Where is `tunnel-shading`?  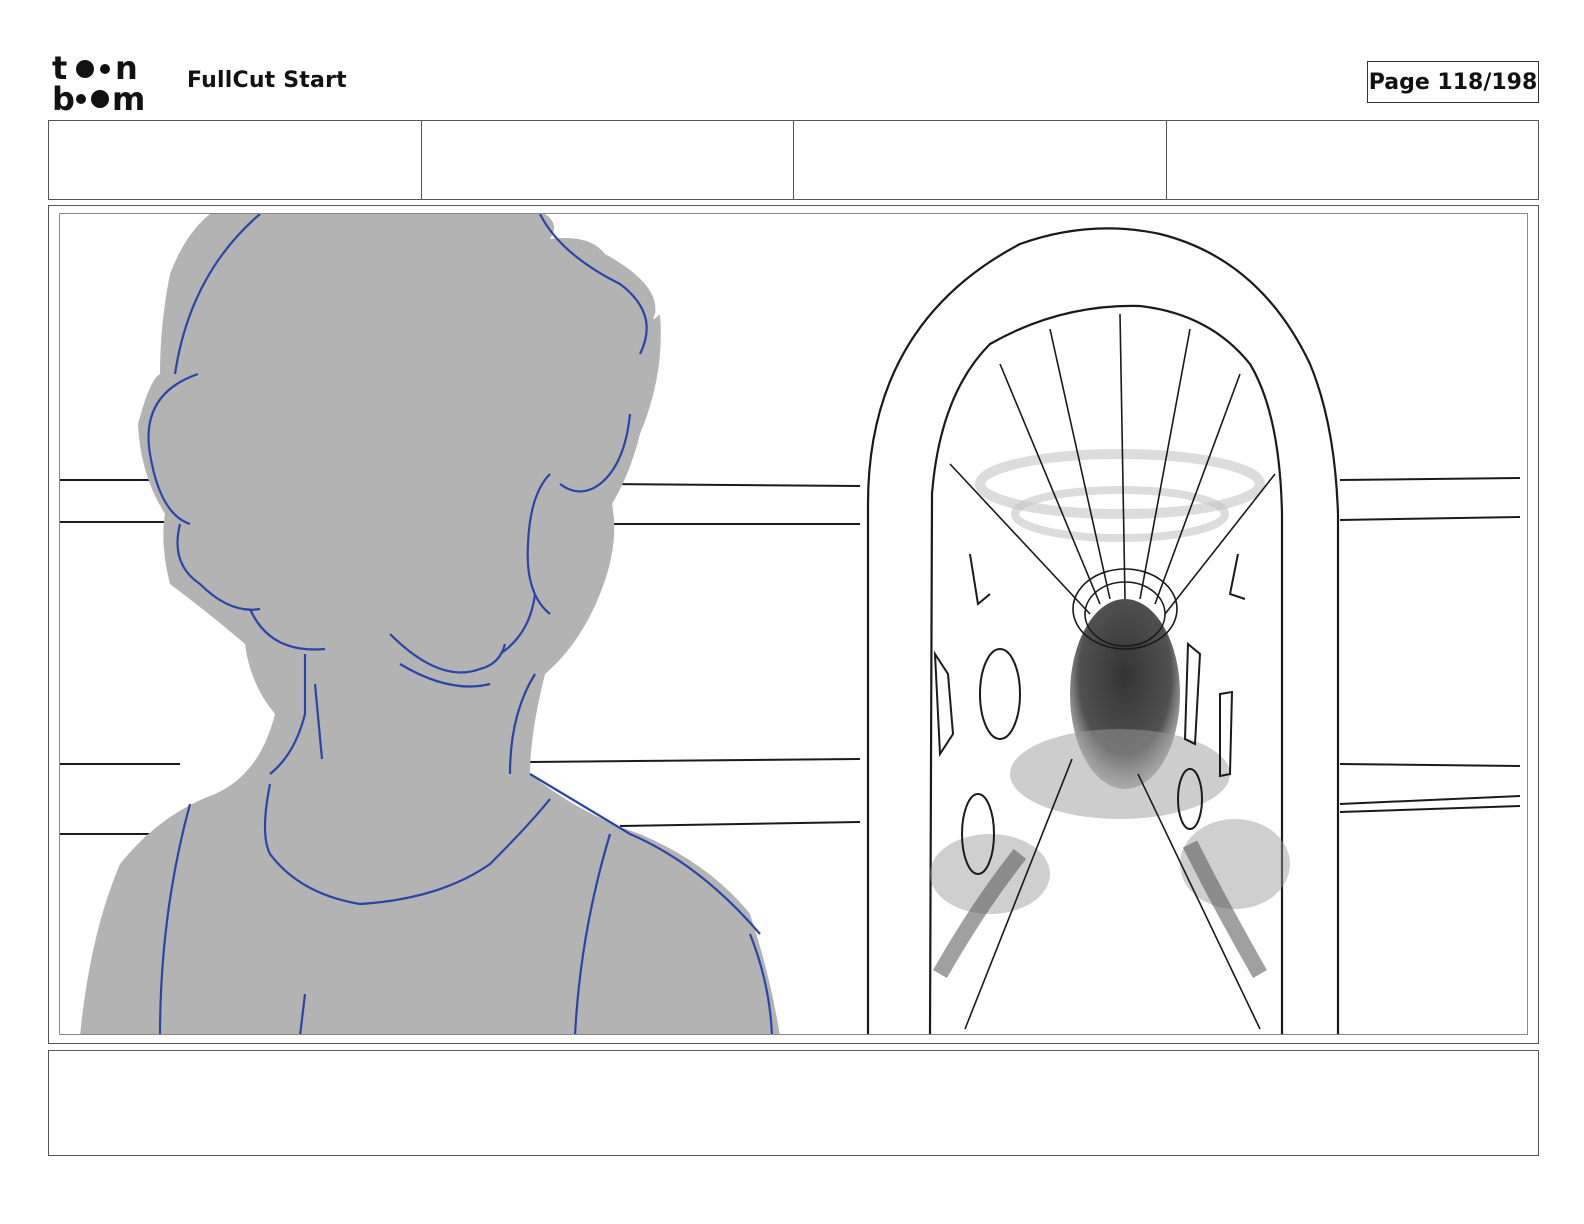
tunnel-shading is located at coordinates (1110, 713).